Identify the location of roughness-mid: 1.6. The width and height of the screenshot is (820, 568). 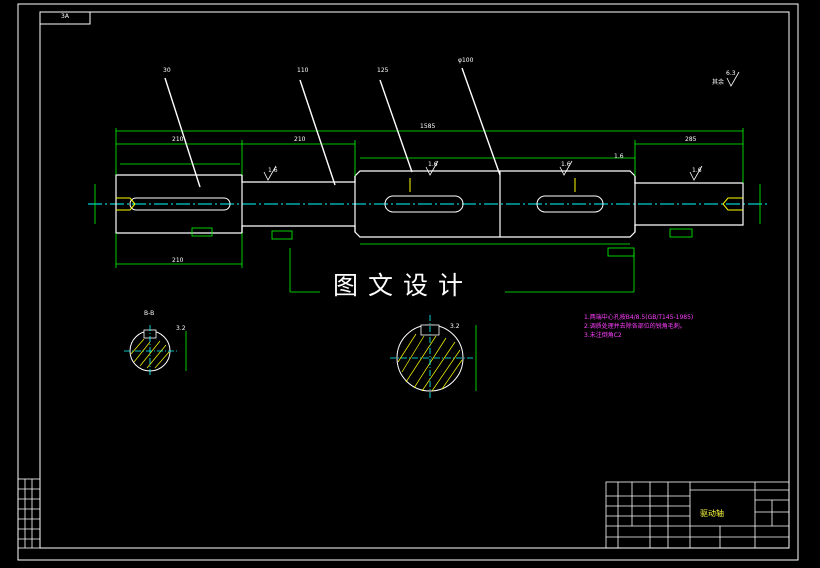
(566, 164).